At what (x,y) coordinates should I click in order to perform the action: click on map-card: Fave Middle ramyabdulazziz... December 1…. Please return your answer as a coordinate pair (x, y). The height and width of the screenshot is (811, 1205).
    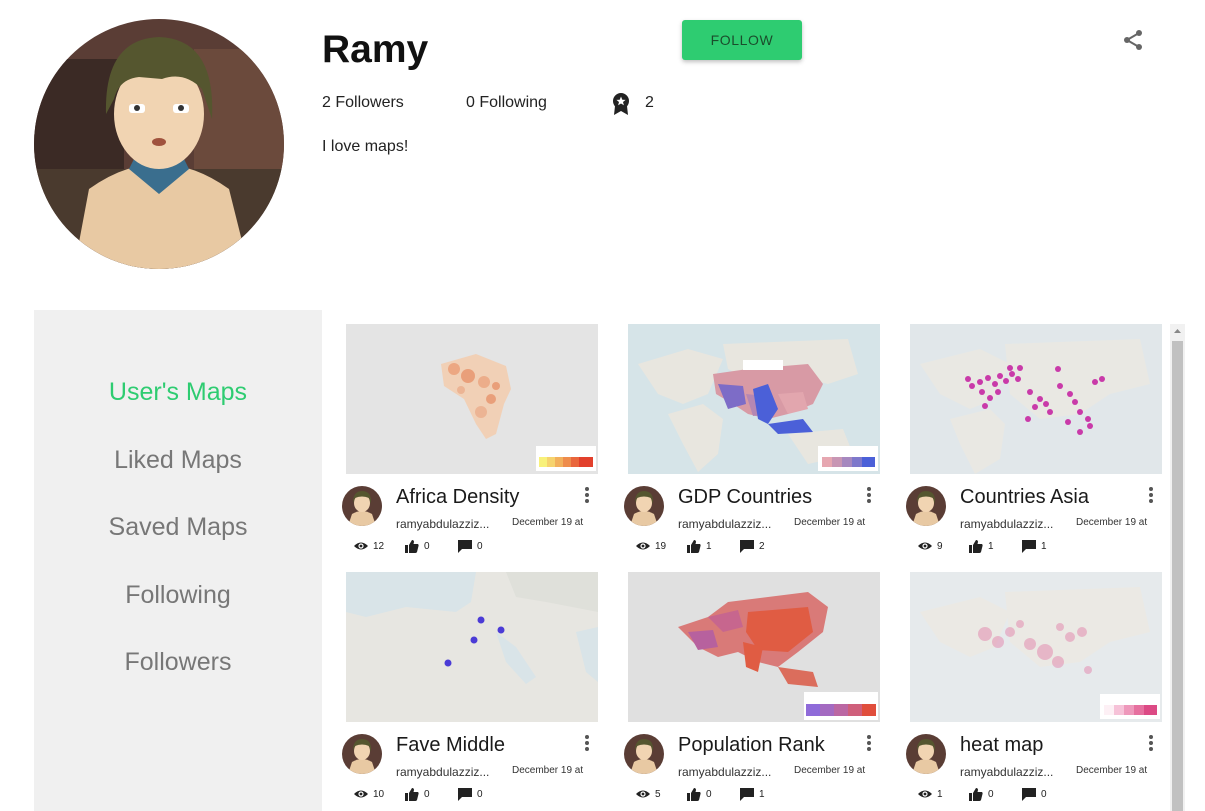
    Looking at the image, I should click on (470, 690).